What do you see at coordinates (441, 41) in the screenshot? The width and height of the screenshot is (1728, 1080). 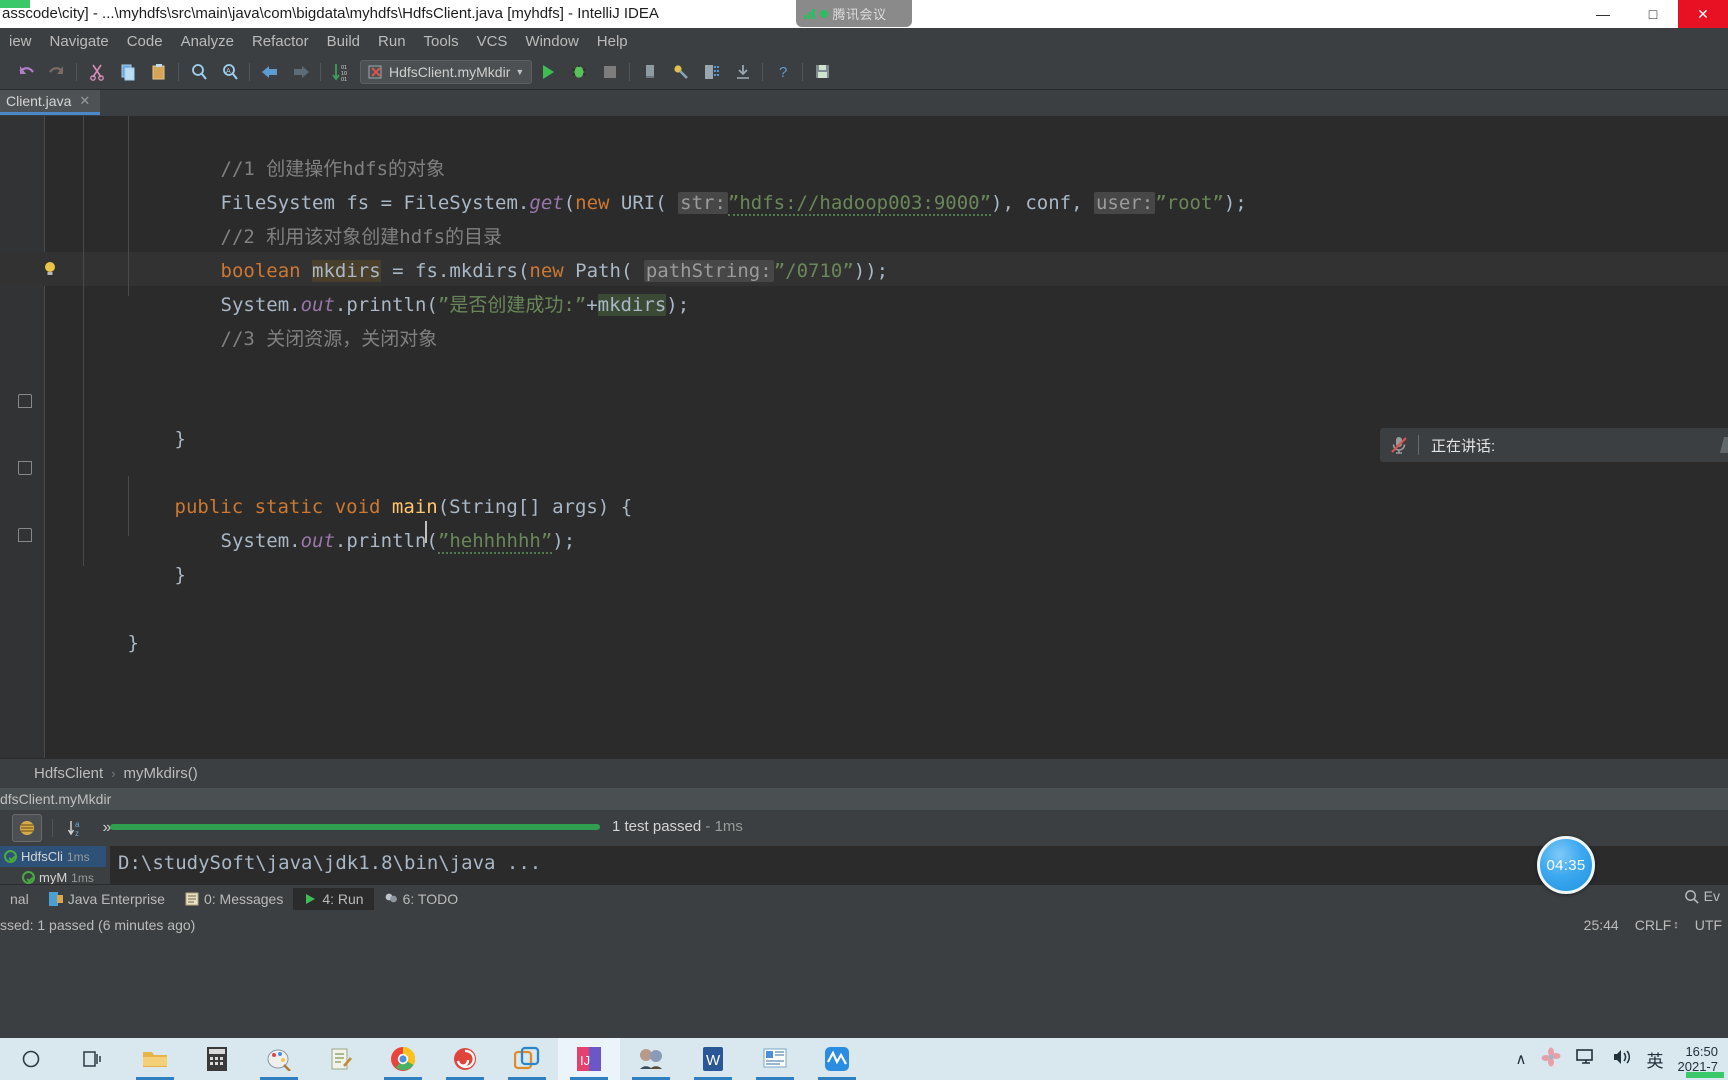 I see `menu-item-tools: Tools` at bounding box center [441, 41].